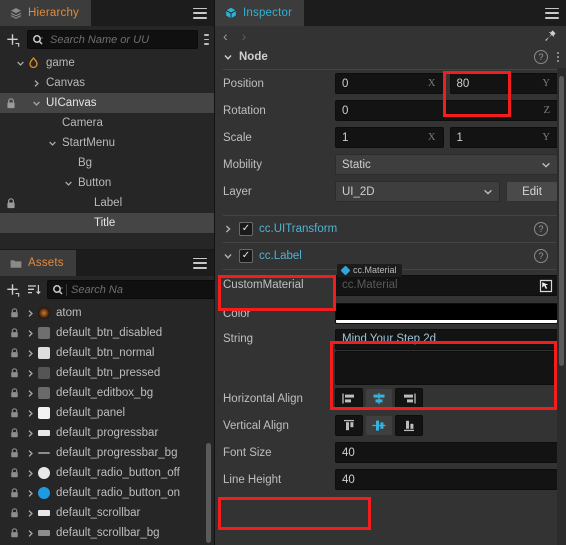  Describe the element at coordinates (379, 398) in the screenshot. I see `align-center-button` at that location.